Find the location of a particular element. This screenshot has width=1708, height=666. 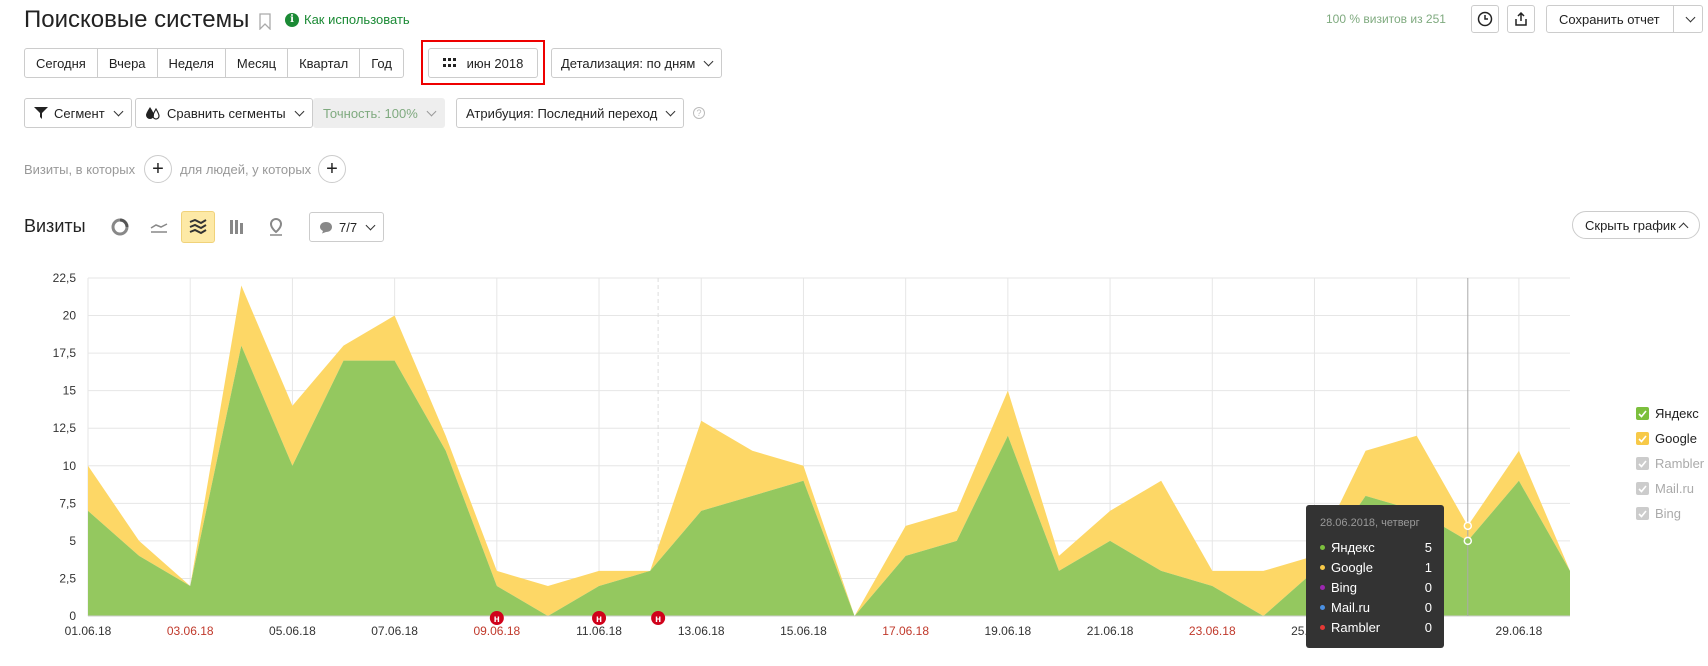

x-tick-label: 29.06.18 is located at coordinates (1519, 631).